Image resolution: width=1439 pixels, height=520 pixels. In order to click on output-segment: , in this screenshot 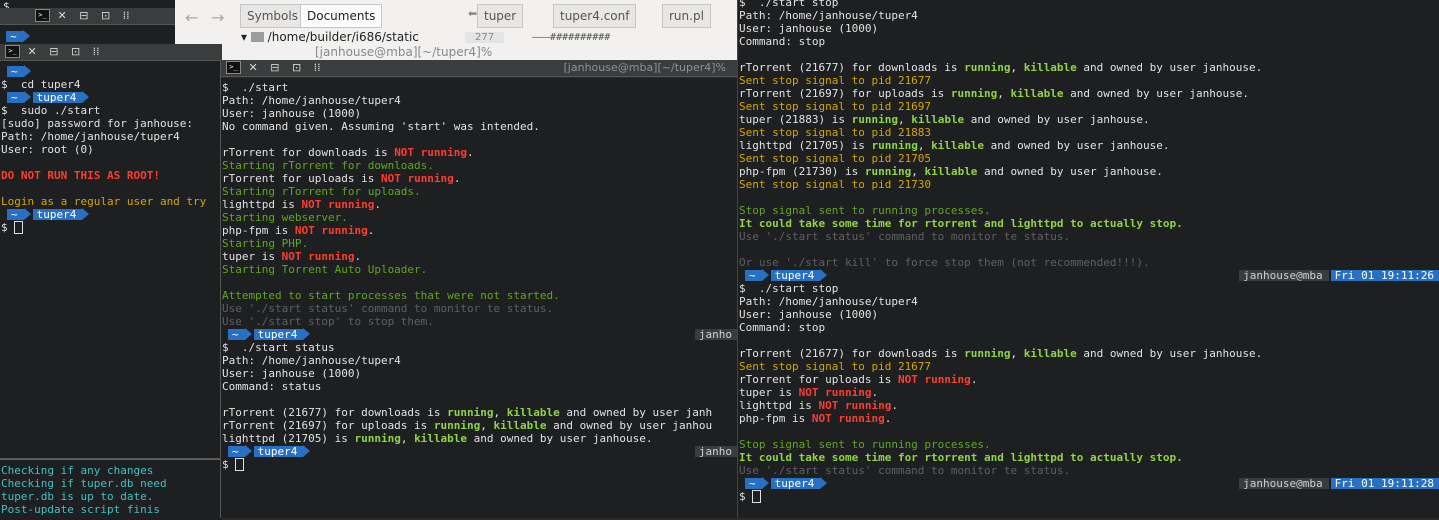, I will do `click(1004, 93)`.